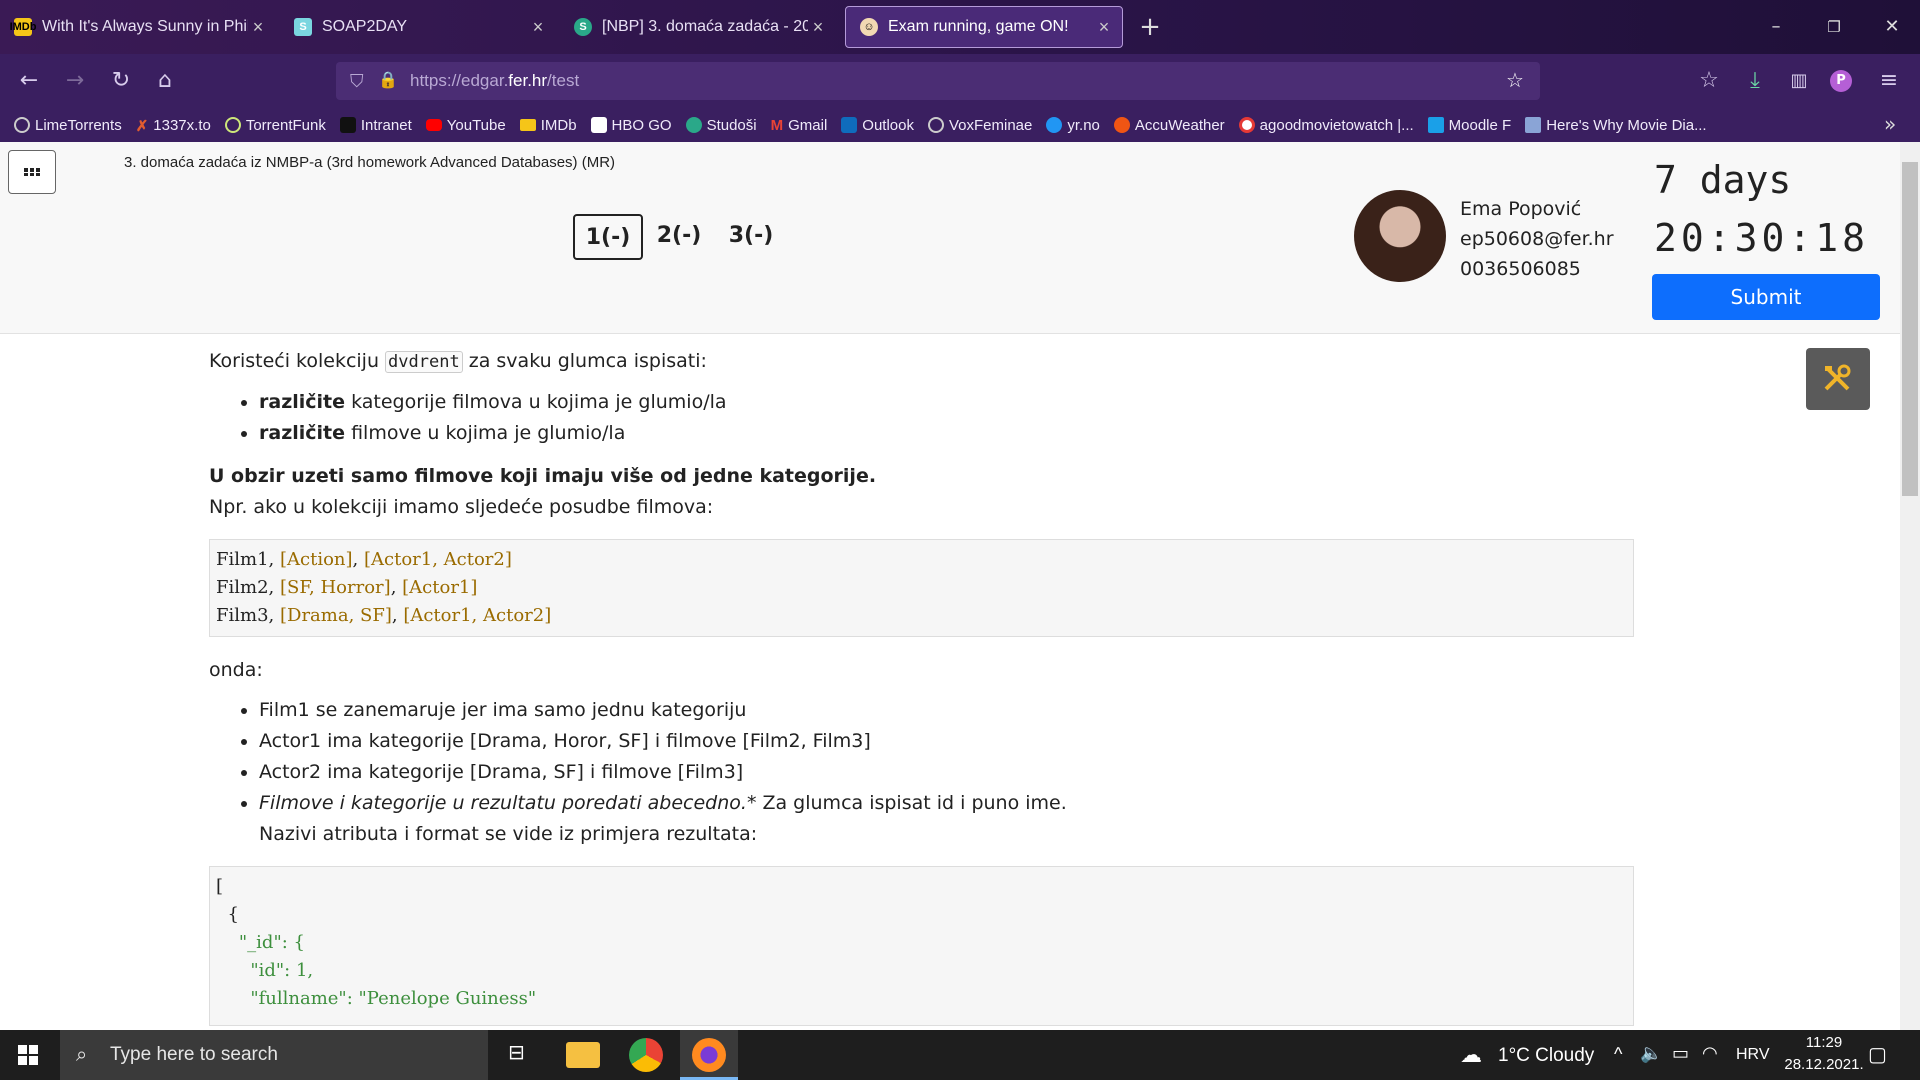  I want to click on notification-icon: ▢, so click(1877, 1054).